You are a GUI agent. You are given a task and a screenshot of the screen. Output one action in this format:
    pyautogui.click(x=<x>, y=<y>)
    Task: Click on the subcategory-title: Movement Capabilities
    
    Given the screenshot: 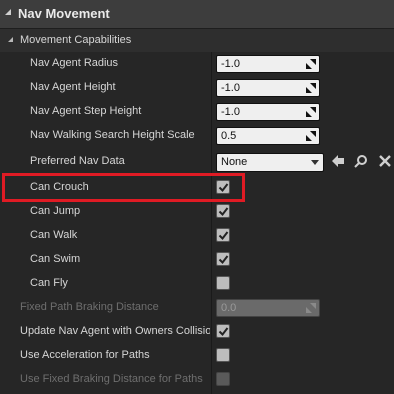 What is the action you would take?
    pyautogui.click(x=76, y=40)
    